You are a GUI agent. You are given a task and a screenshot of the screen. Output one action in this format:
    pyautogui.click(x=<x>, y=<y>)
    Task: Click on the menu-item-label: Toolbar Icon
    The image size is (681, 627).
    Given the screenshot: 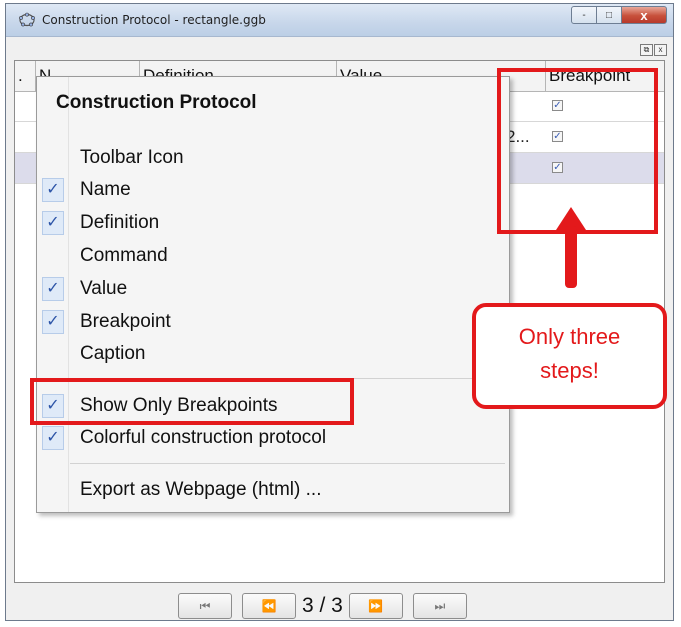 What is the action you would take?
    pyautogui.click(x=132, y=157)
    